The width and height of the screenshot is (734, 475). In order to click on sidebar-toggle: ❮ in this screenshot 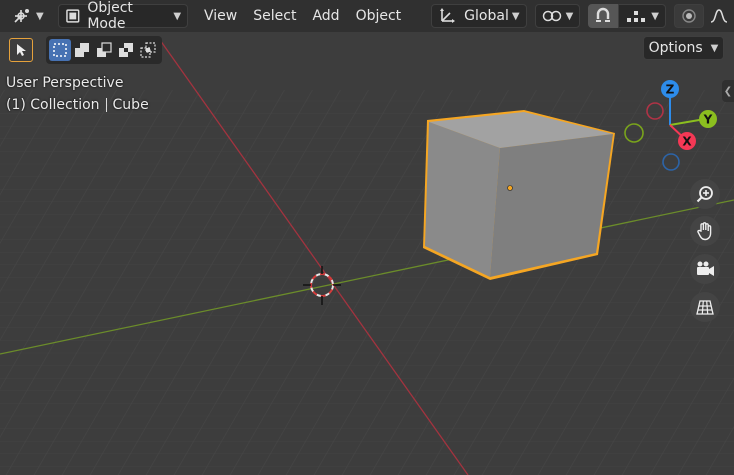, I will do `click(728, 91)`.